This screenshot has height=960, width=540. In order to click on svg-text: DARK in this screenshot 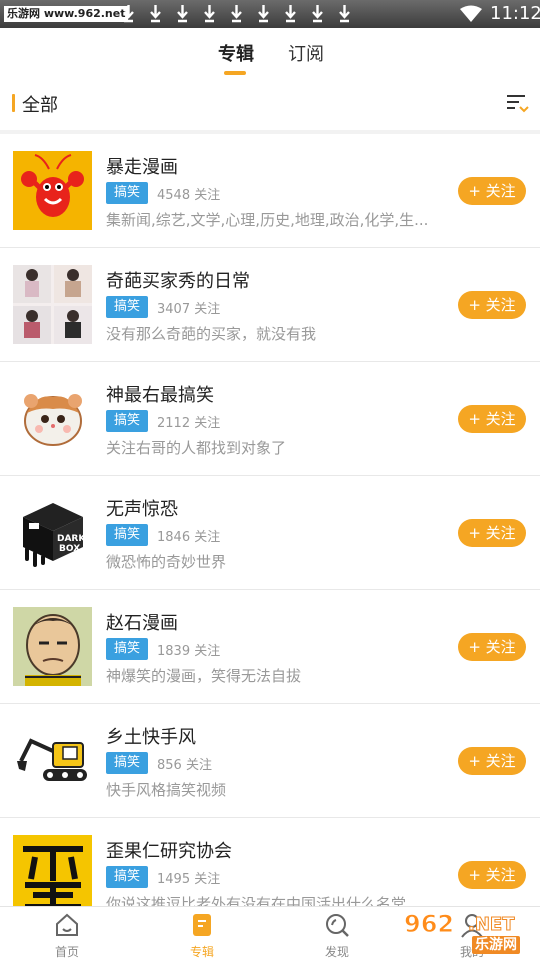, I will do `click(71, 539)`.